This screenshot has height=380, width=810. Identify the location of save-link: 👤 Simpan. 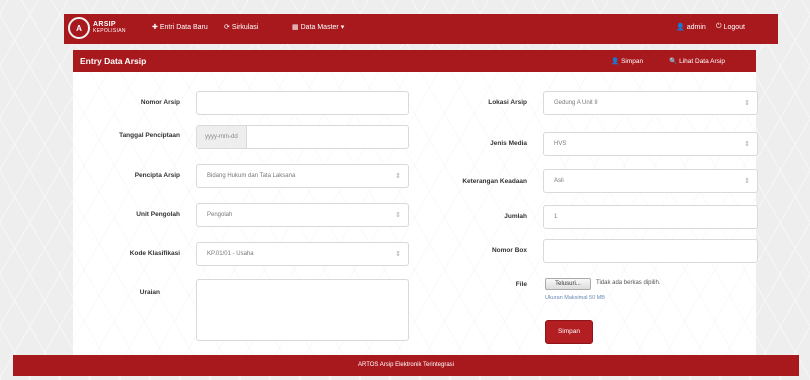
(627, 61).